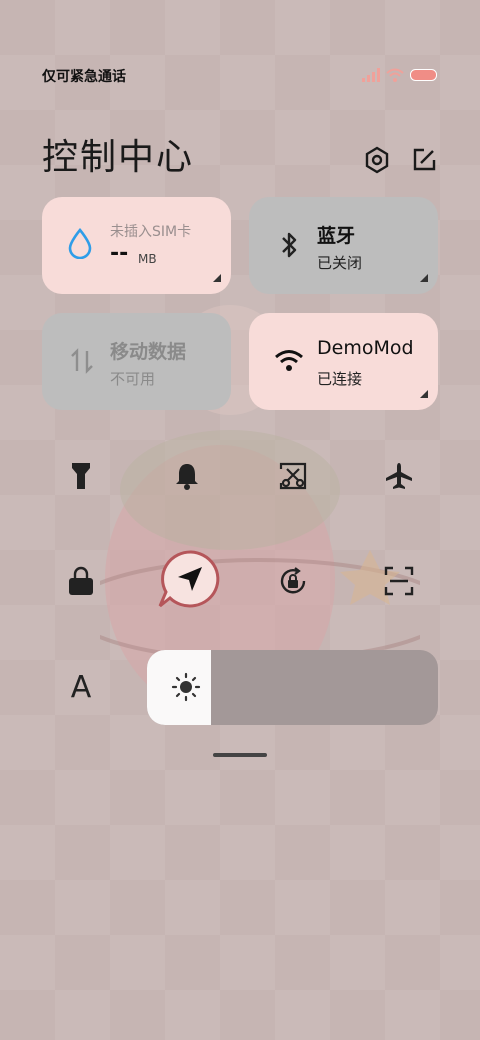 The image size is (480, 1040). I want to click on mobile-data-status: 不可用, so click(133, 379).